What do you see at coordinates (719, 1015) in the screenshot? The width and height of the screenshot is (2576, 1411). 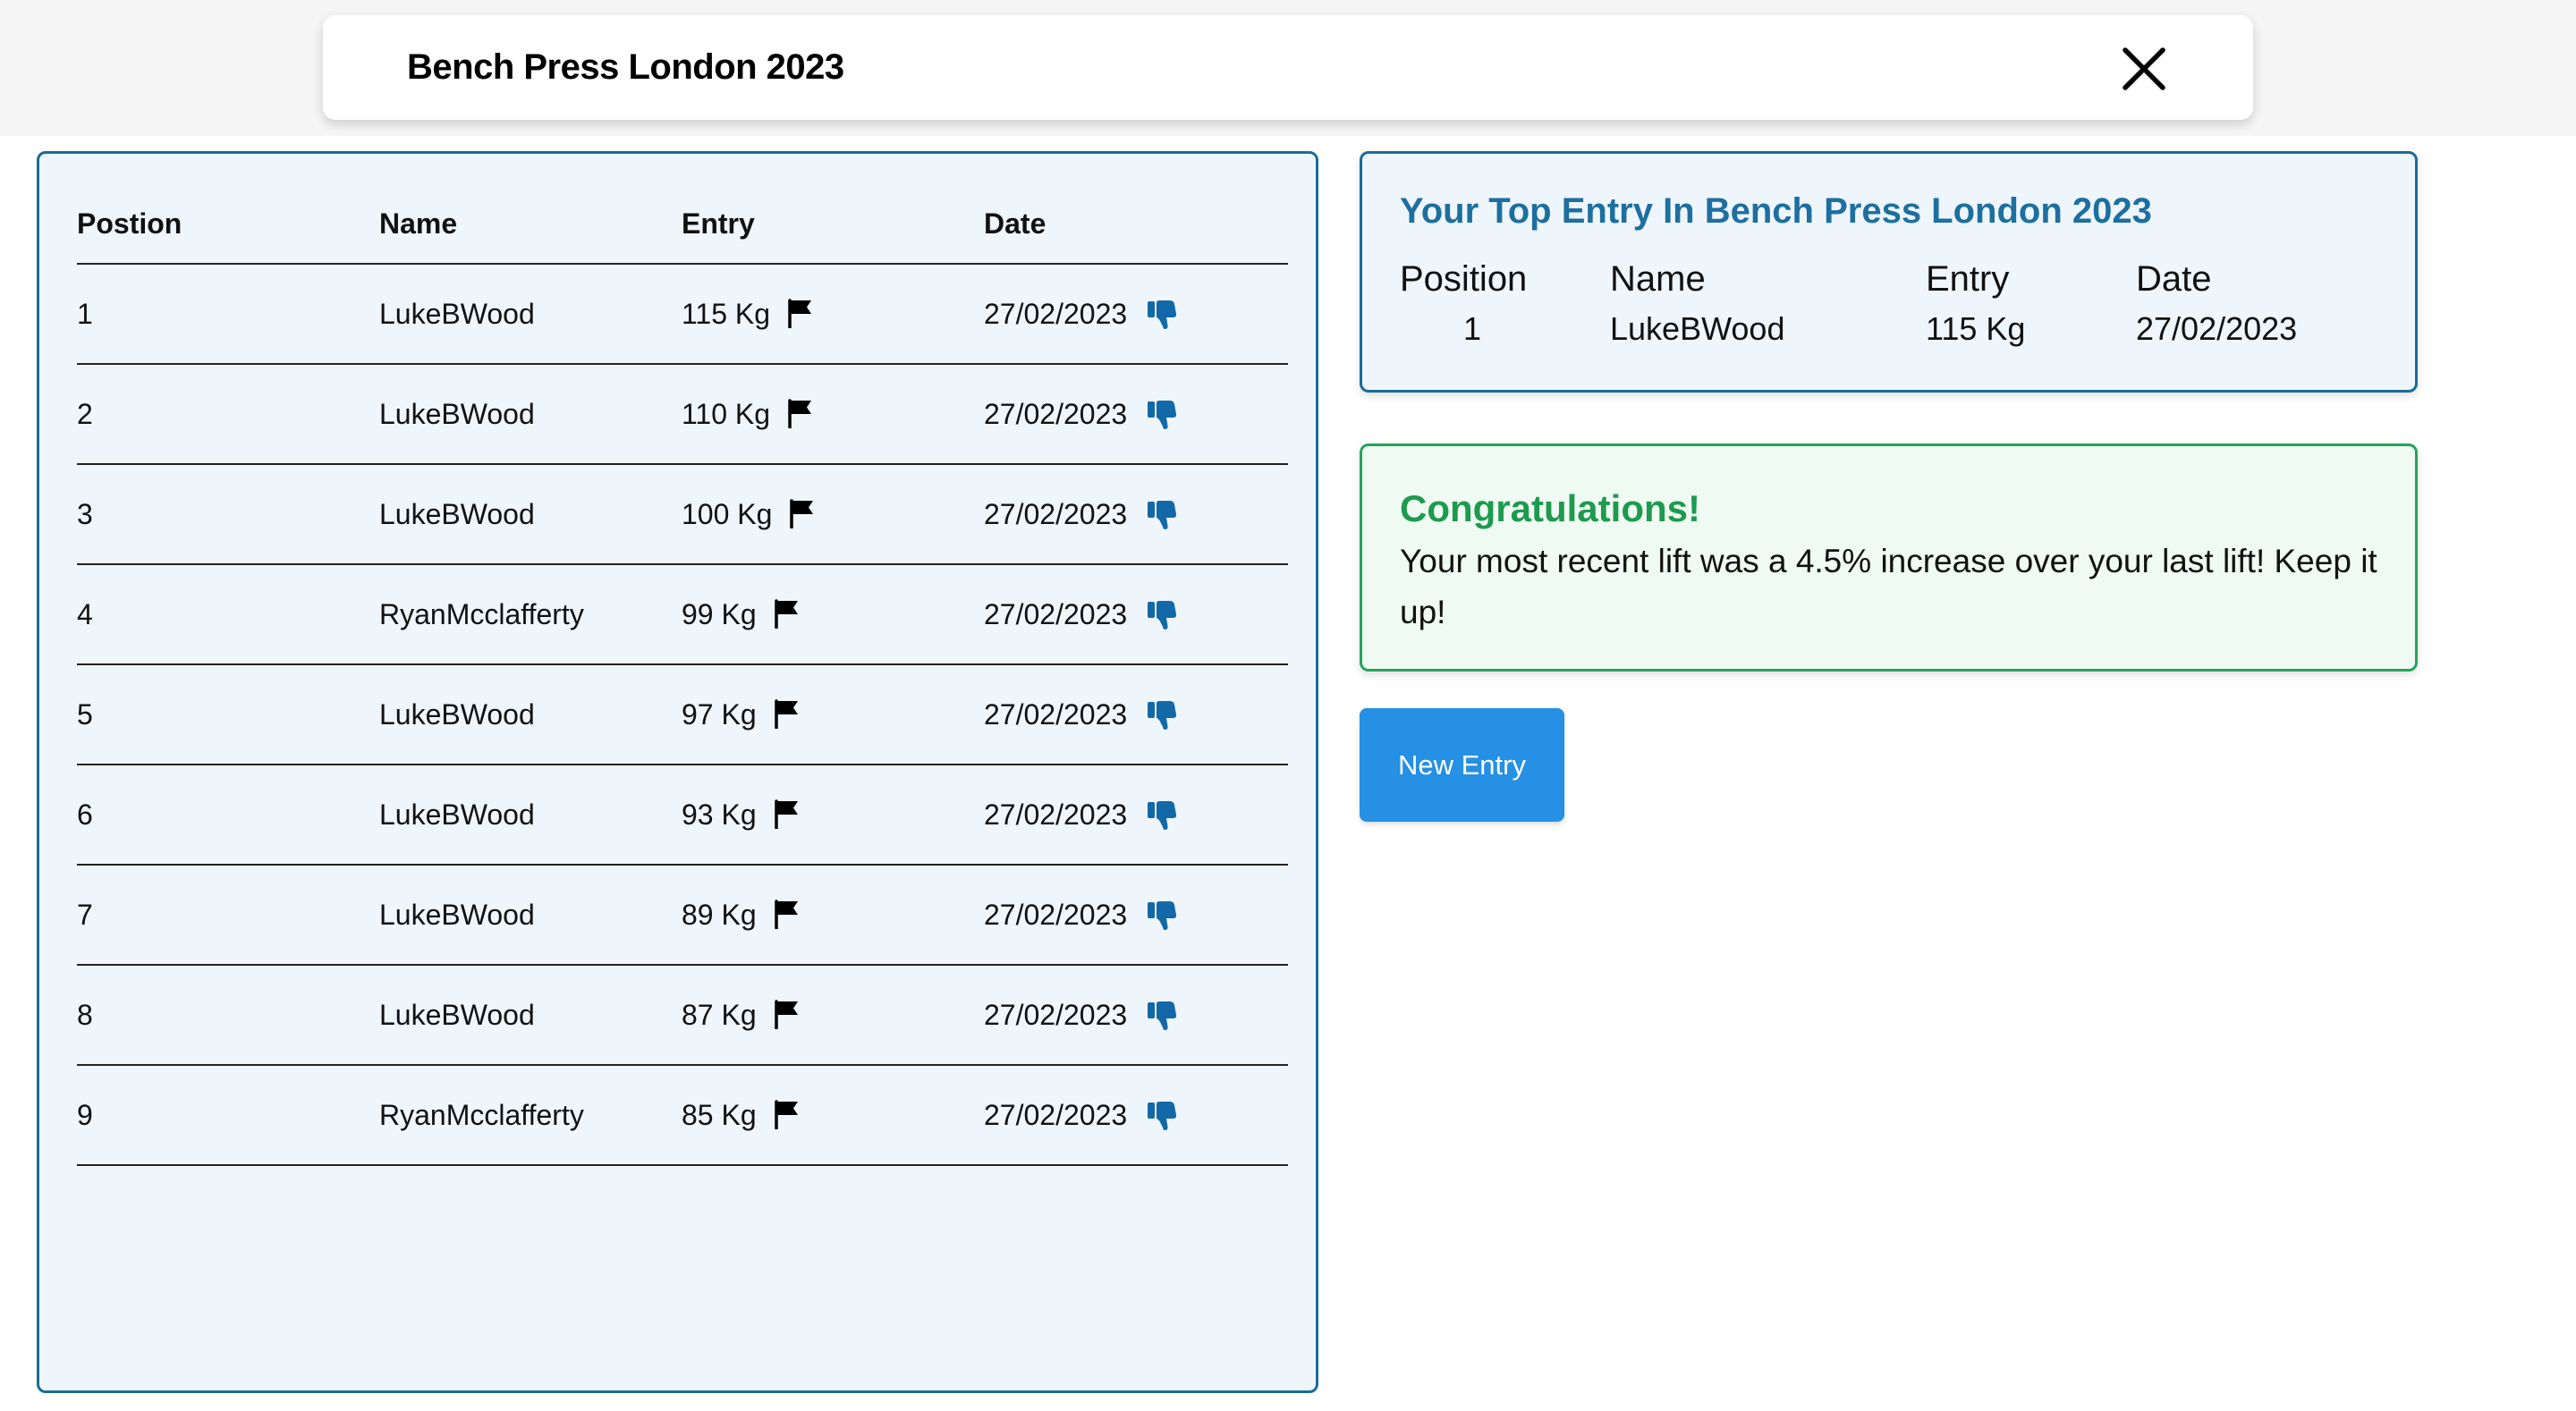 I see `row-entry: 87 Kg` at bounding box center [719, 1015].